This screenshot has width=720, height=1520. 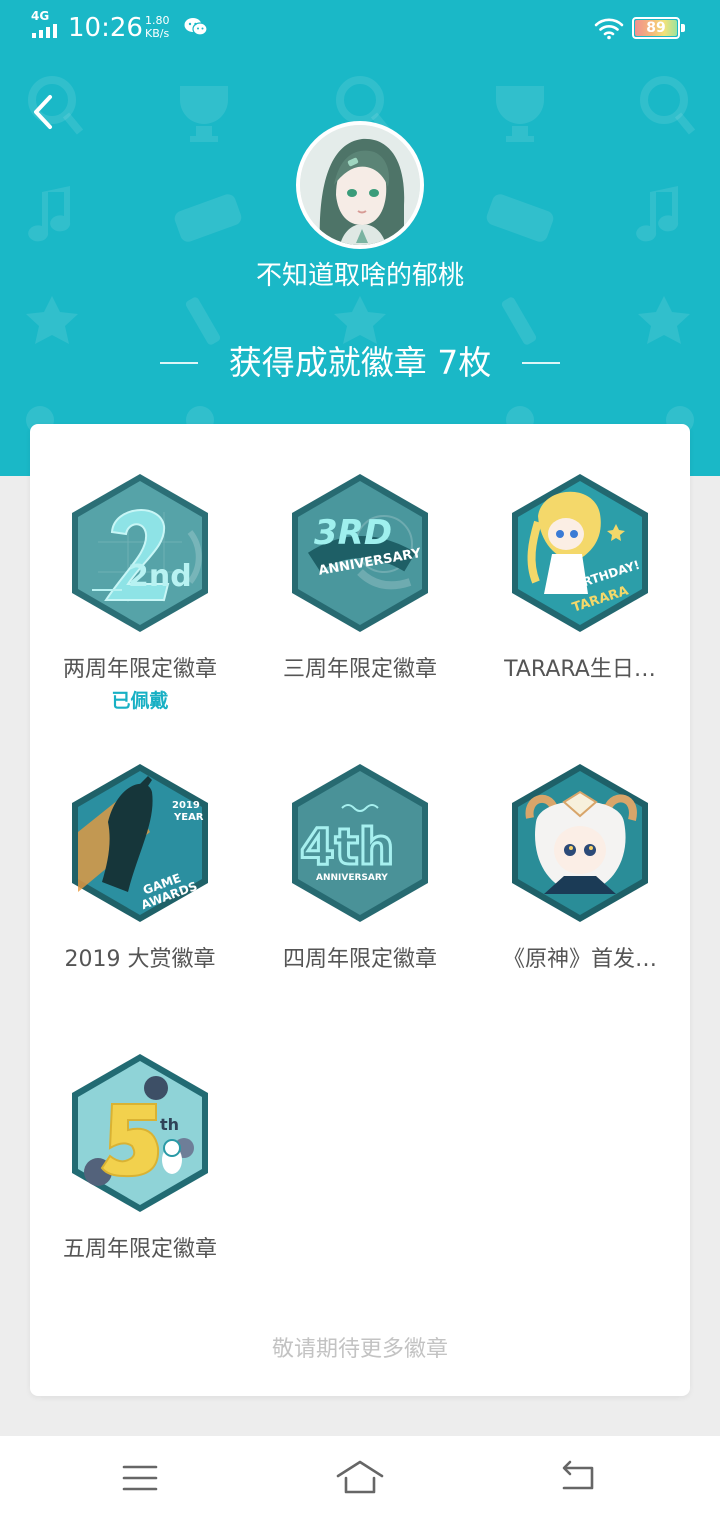 I want to click on menu-icon, so click(x=140, y=1478).